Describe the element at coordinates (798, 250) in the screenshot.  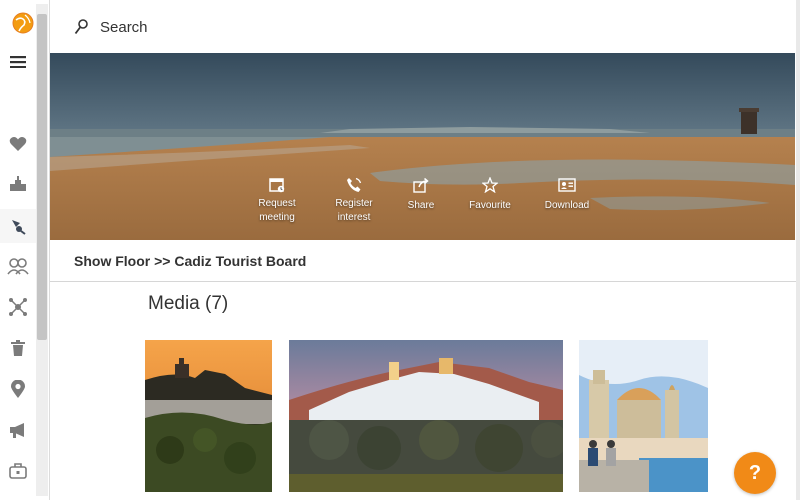
I see `window-right-edge` at that location.